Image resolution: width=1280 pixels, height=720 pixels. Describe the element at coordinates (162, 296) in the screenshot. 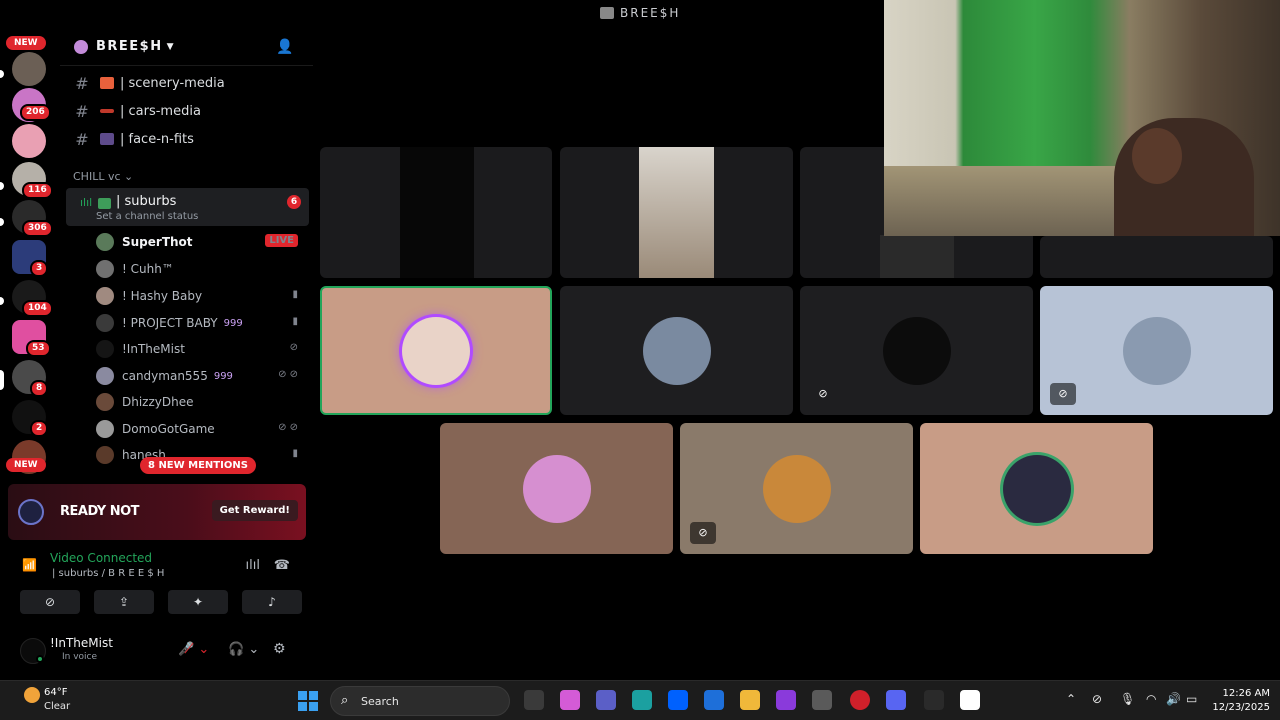

I see `voice-user-name: ! Hashy Baby` at that location.